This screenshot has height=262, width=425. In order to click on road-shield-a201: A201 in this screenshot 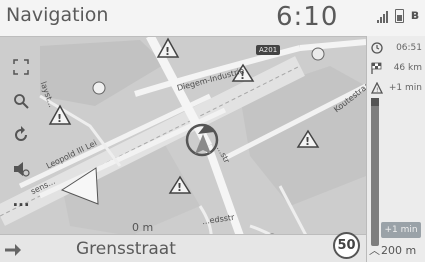, I will do `click(268, 50)`.